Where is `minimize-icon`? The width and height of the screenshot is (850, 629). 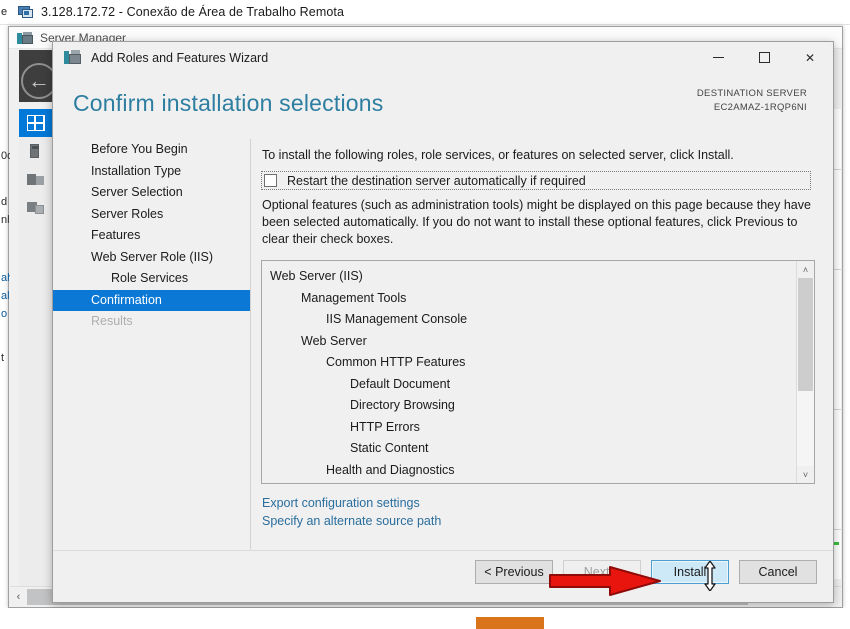
minimize-icon is located at coordinates (718, 57).